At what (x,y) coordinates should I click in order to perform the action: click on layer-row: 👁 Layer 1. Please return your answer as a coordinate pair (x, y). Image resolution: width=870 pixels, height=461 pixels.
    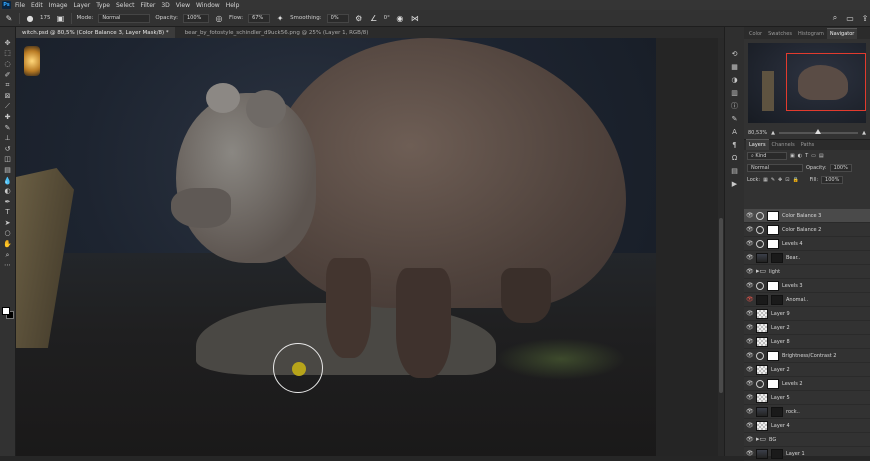
    Looking at the image, I should click on (807, 454).